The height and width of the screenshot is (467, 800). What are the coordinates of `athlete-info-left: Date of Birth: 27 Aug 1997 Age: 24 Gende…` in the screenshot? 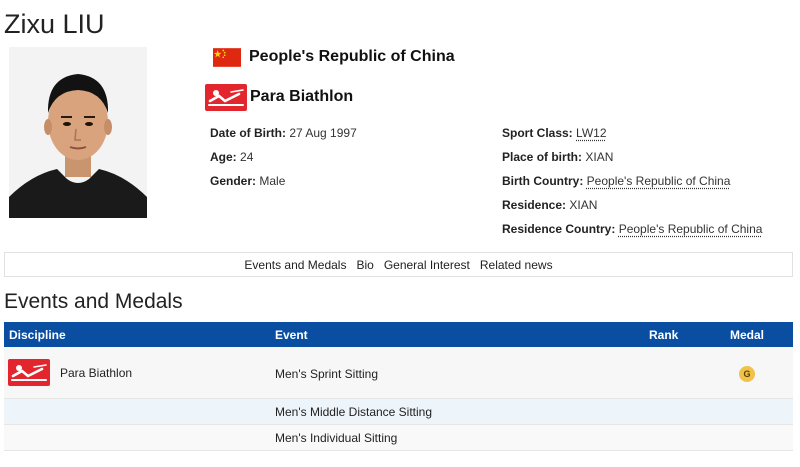 It's located at (283, 161).